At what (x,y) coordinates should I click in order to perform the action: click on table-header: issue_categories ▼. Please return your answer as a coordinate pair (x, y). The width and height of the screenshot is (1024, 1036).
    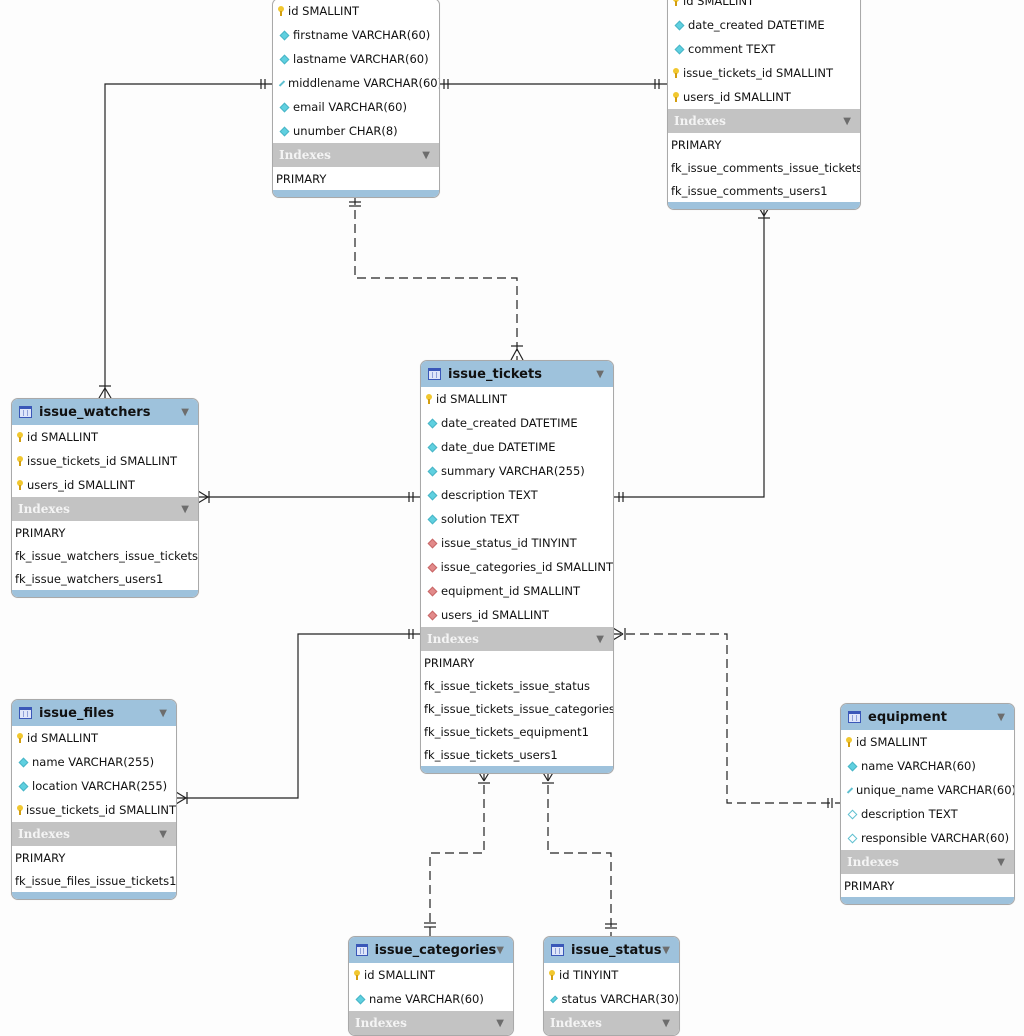
    Looking at the image, I should click on (431, 950).